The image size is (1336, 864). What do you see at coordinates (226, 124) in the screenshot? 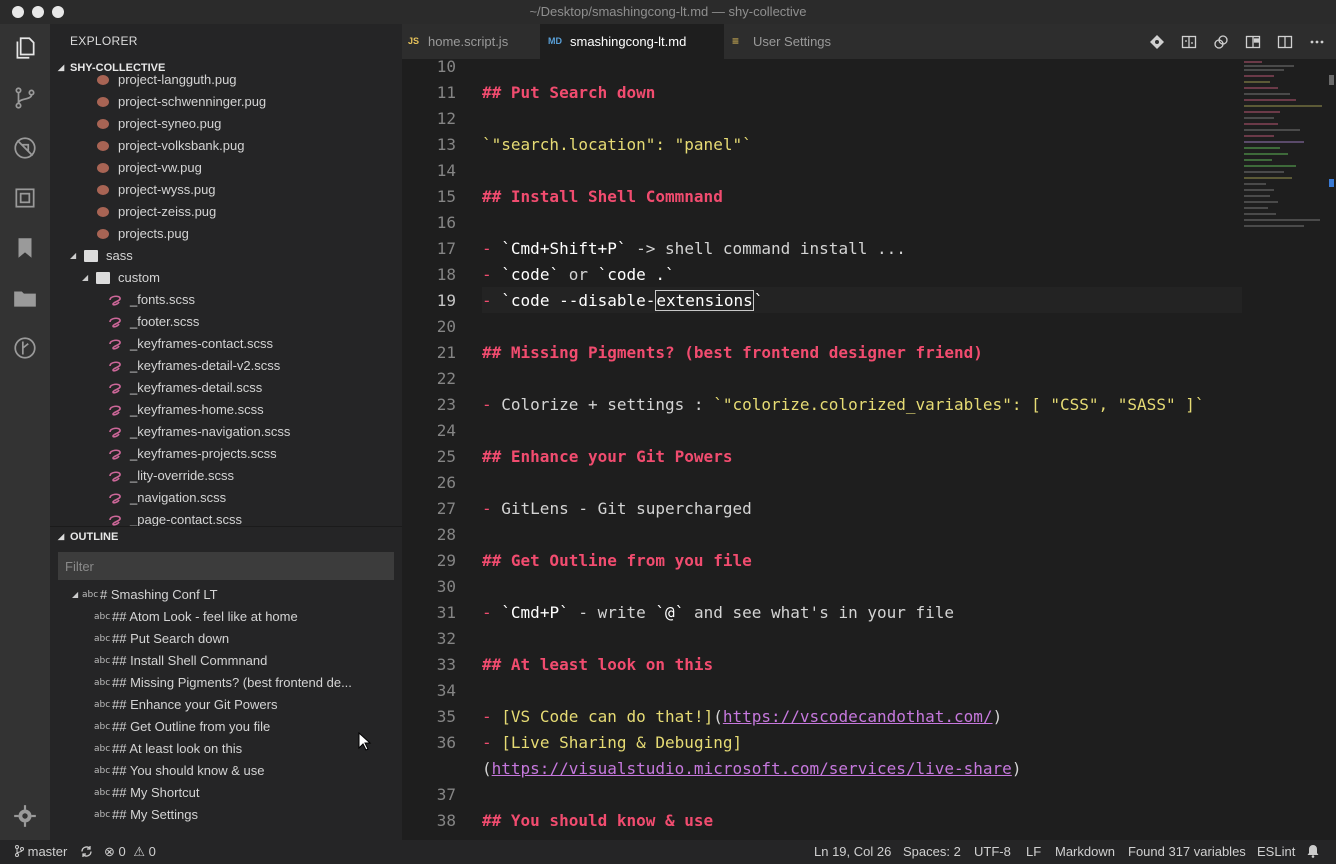
I see `file-item: project-syneo.pug` at bounding box center [226, 124].